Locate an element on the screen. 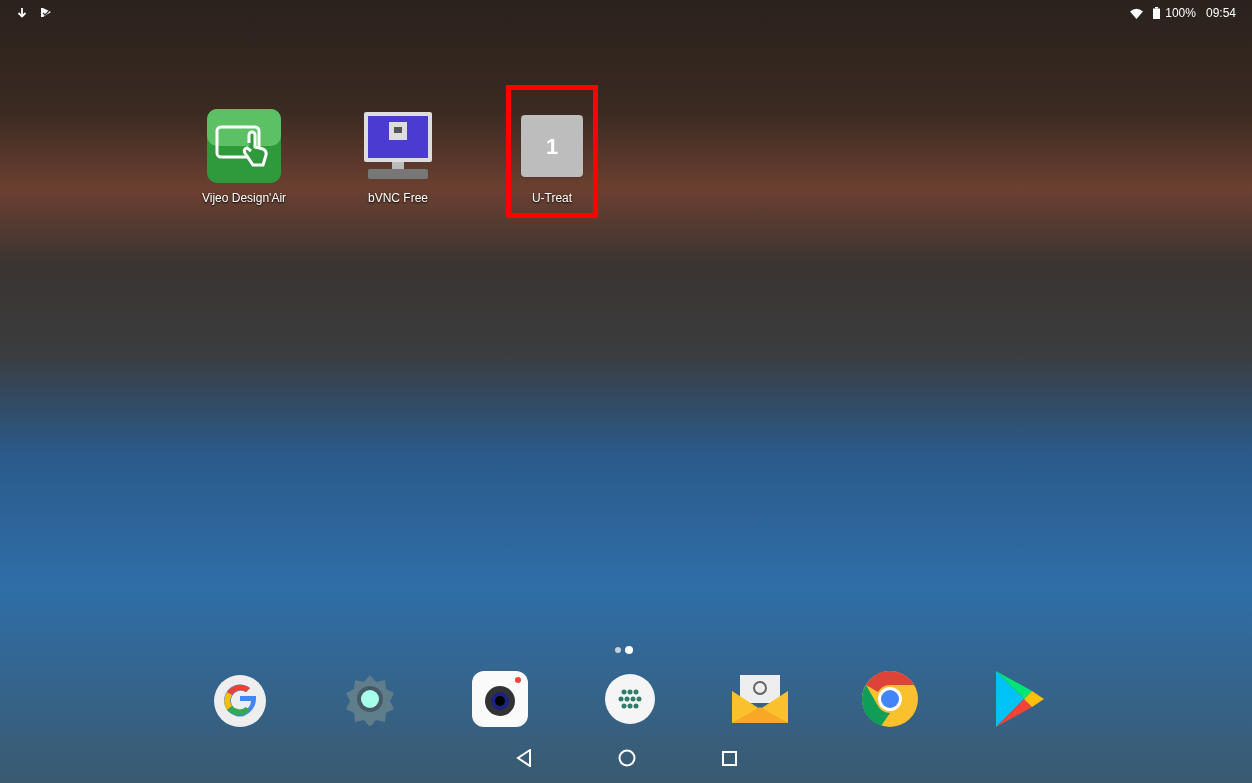 This screenshot has height=783, width=1252. monitor-icon is located at coordinates (398, 146).